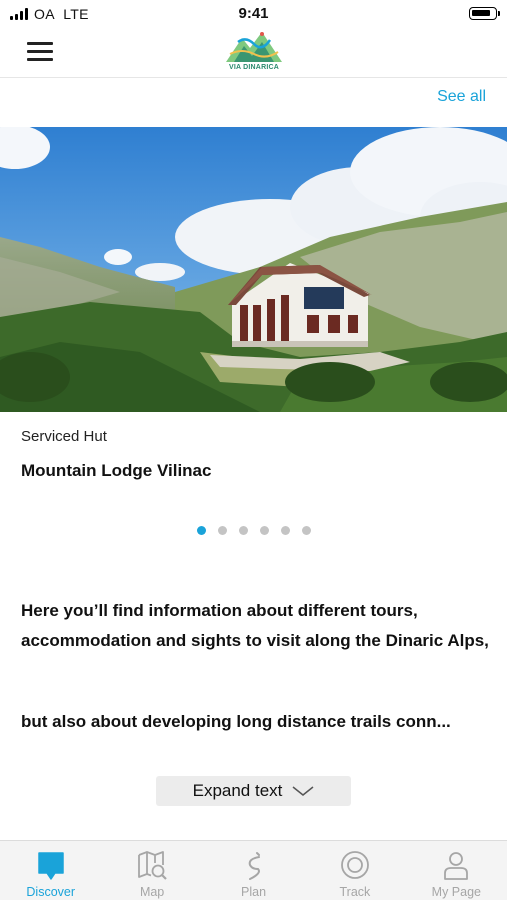 Image resolution: width=507 pixels, height=900 pixels. I want to click on expand-text-button: Expand text, so click(253, 791).